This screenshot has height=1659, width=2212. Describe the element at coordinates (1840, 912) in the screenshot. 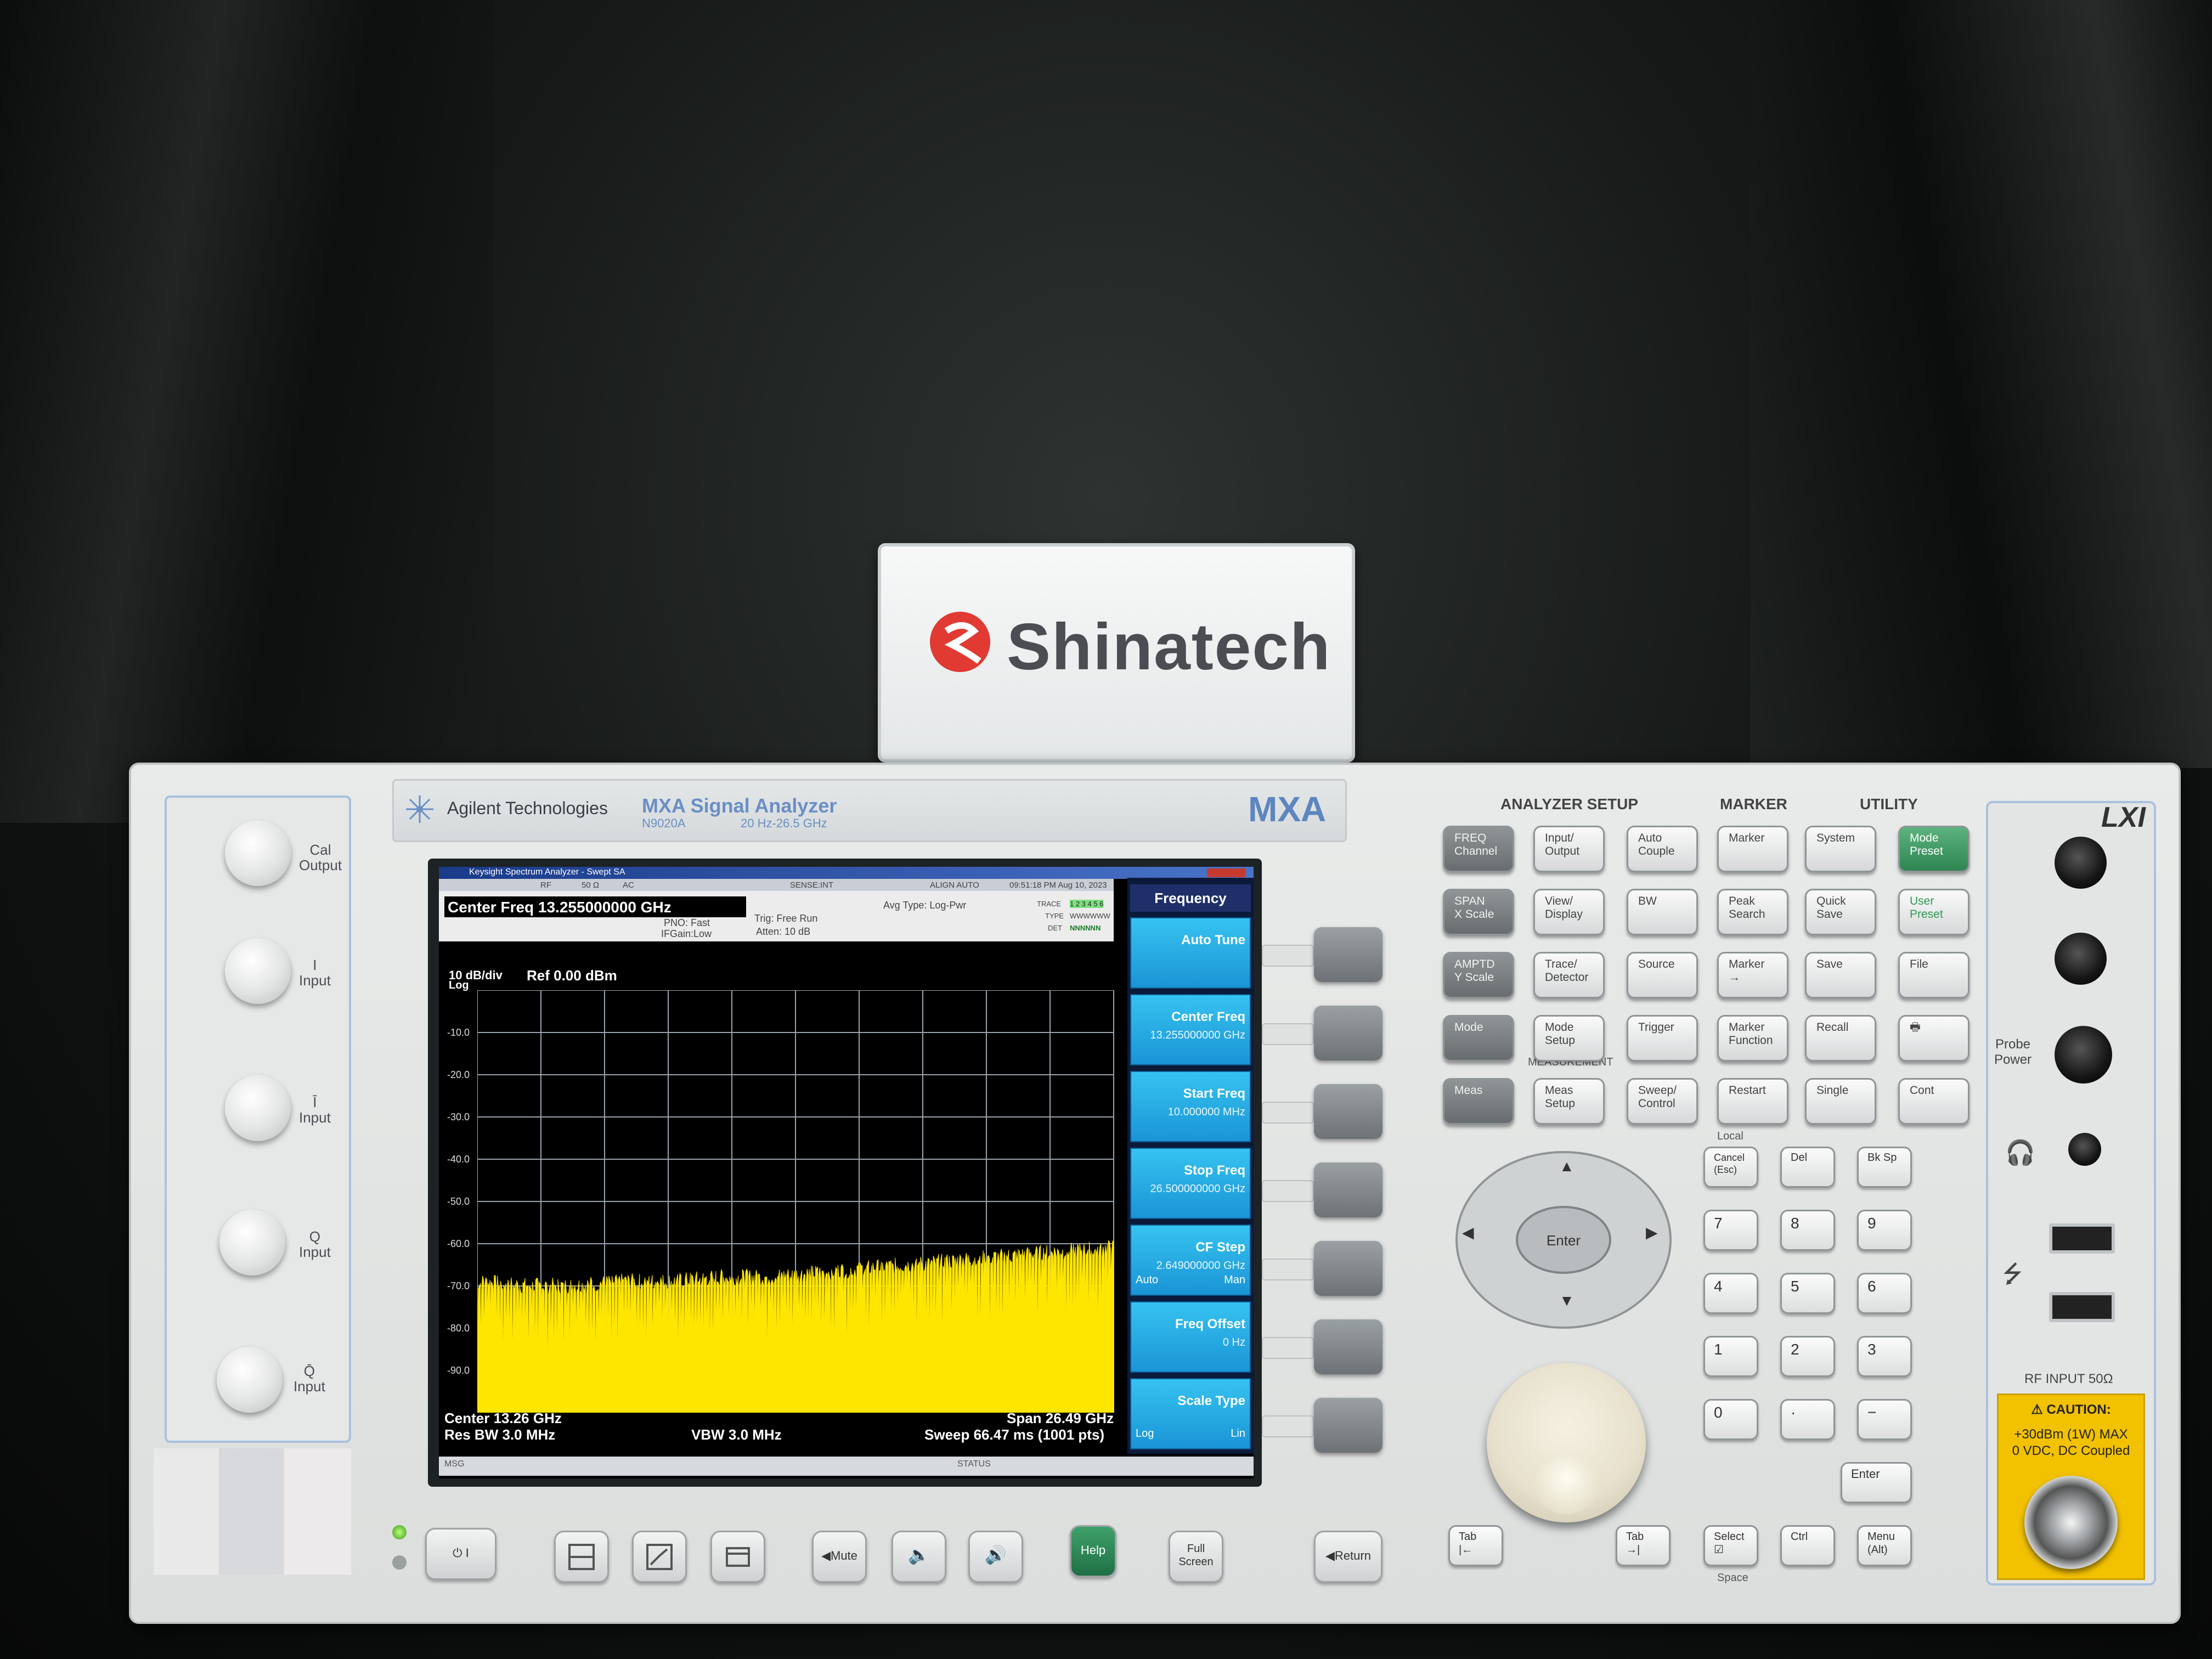

I see `quicksave-key: Quick Save` at that location.